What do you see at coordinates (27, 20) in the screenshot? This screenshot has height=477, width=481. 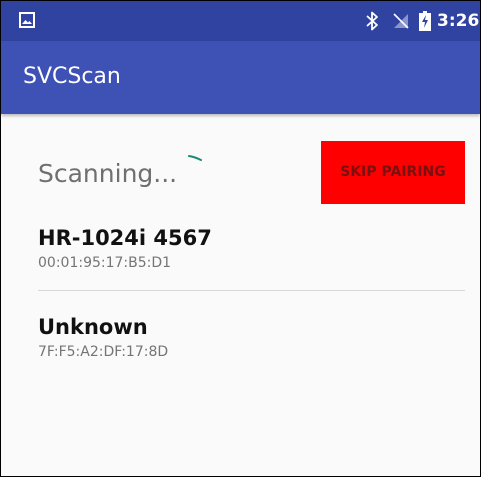 I see `image-icon` at bounding box center [27, 20].